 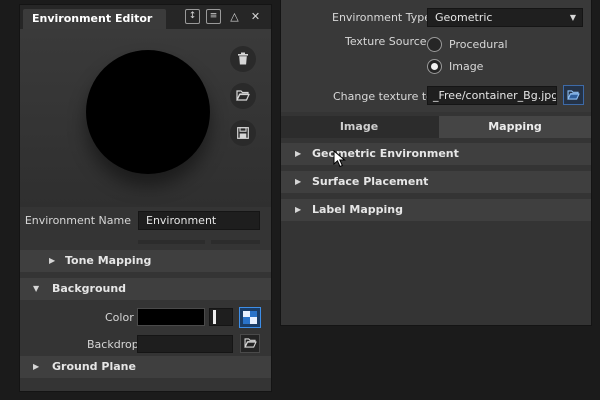 I want to click on background-color-swatch, so click(x=171, y=317).